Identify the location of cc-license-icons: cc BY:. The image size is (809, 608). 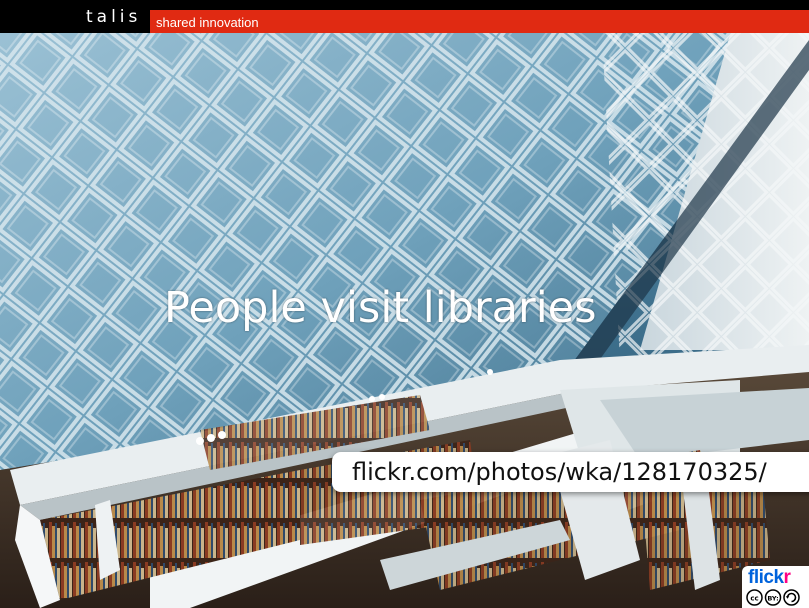
(773, 597).